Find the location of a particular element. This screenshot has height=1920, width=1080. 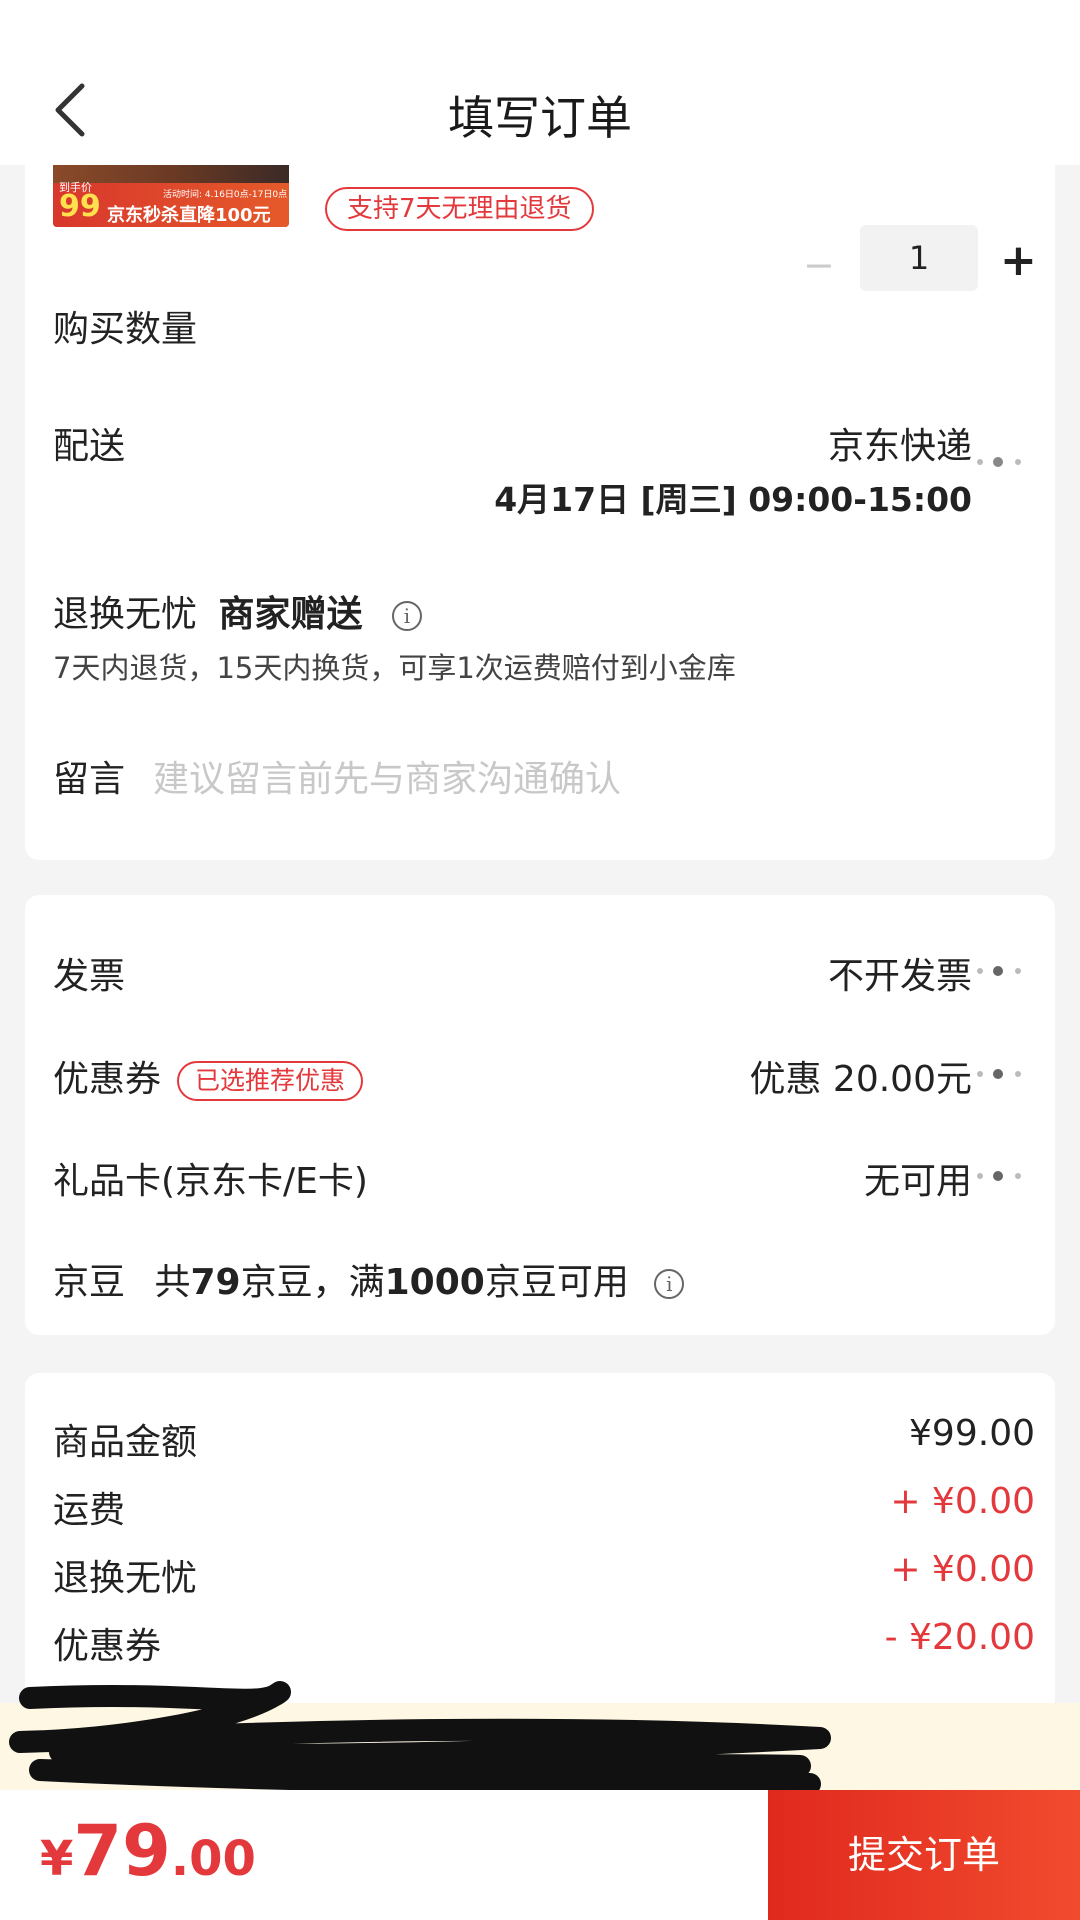

return-policy-badge: 支持7天无理由退货 is located at coordinates (459, 209).